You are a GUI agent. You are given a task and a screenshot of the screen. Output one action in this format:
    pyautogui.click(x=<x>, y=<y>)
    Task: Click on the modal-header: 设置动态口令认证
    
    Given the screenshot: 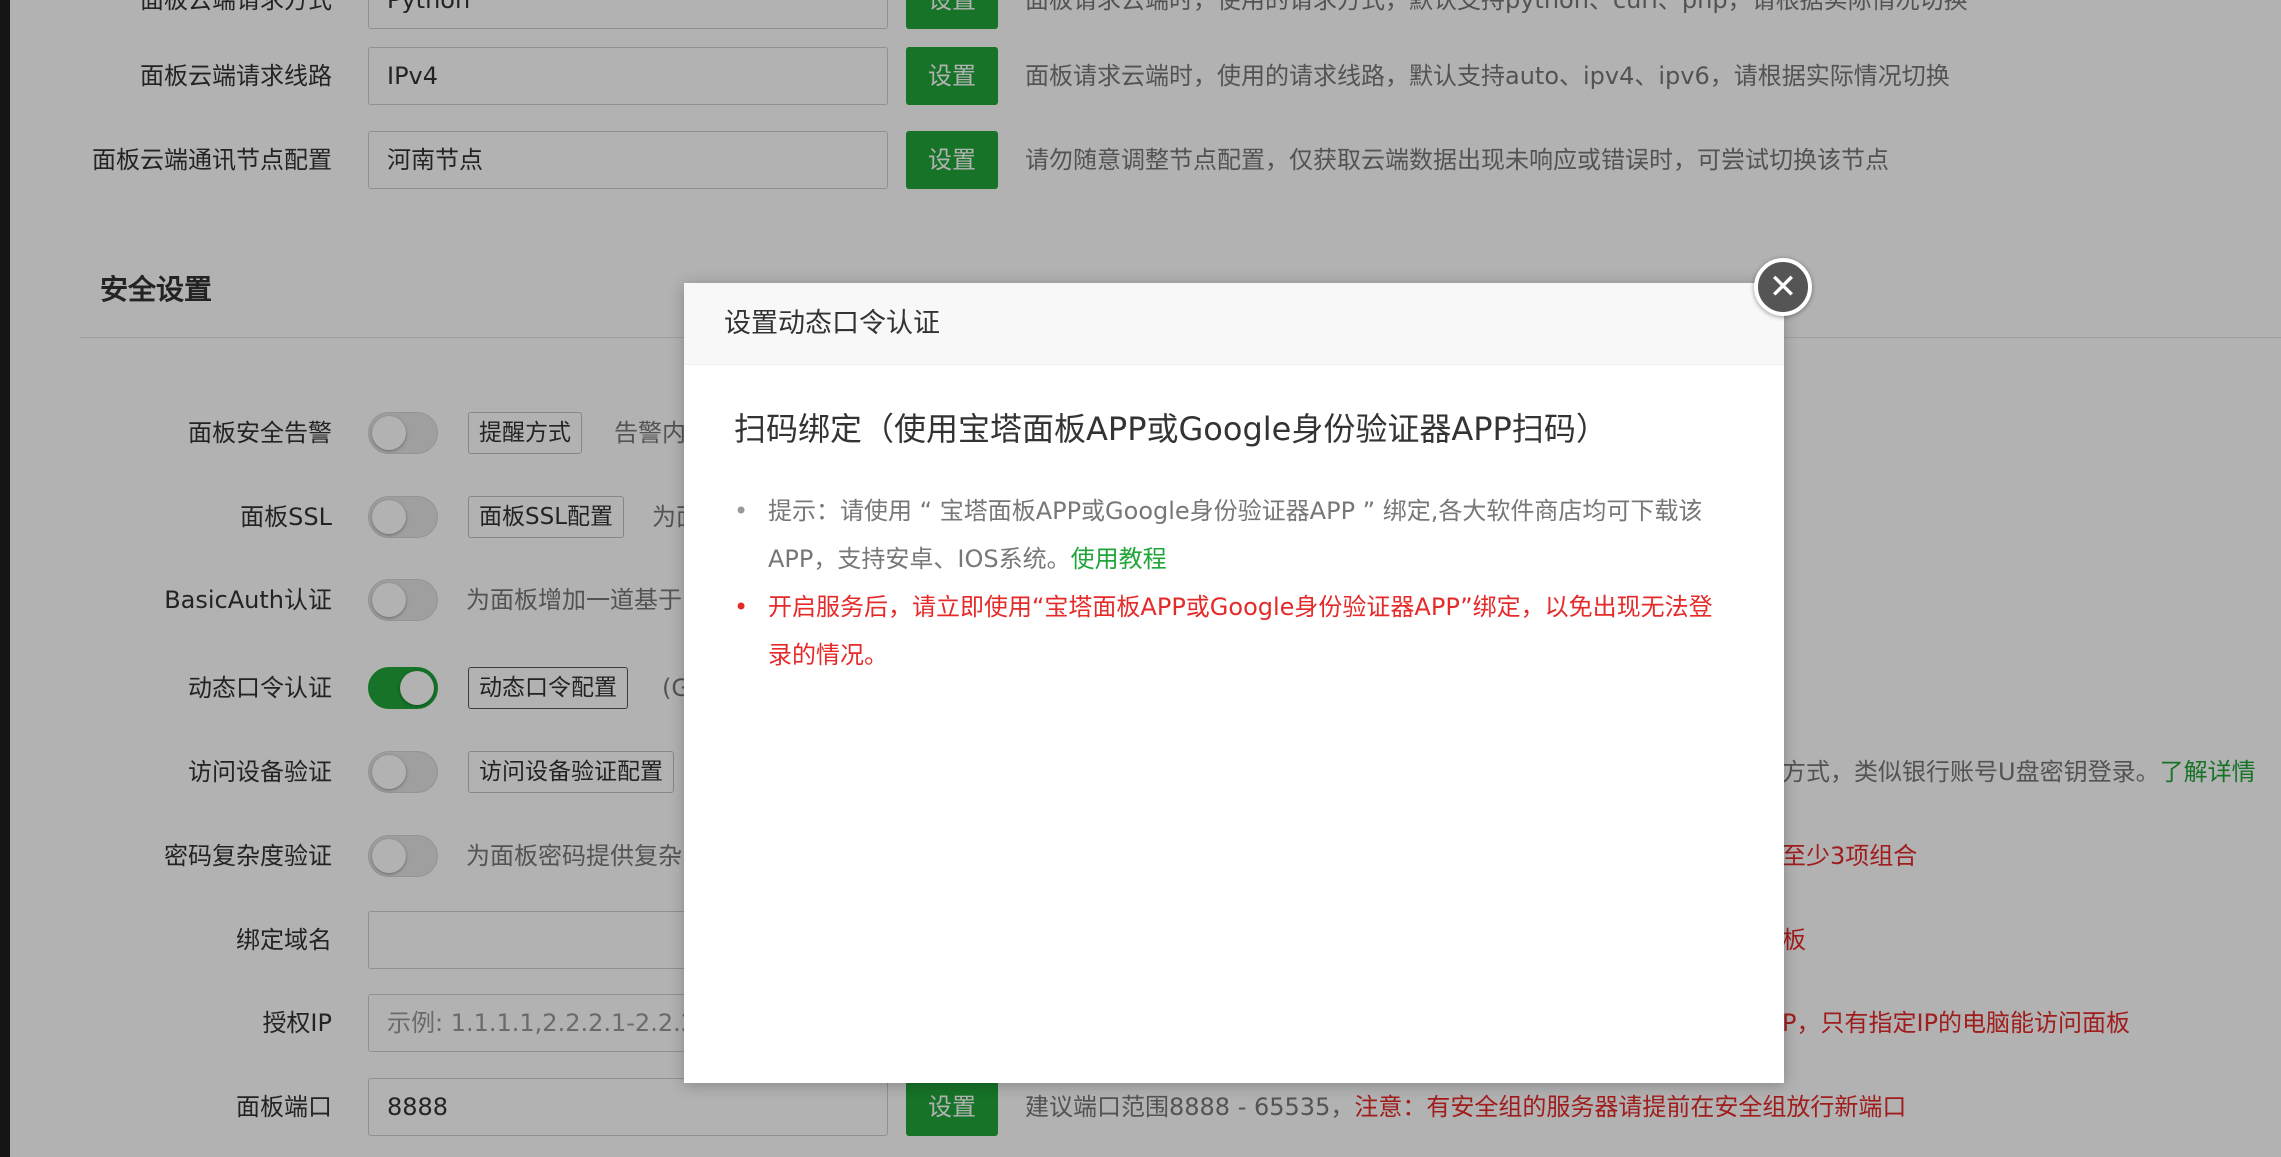 What is the action you would take?
    pyautogui.click(x=1234, y=324)
    